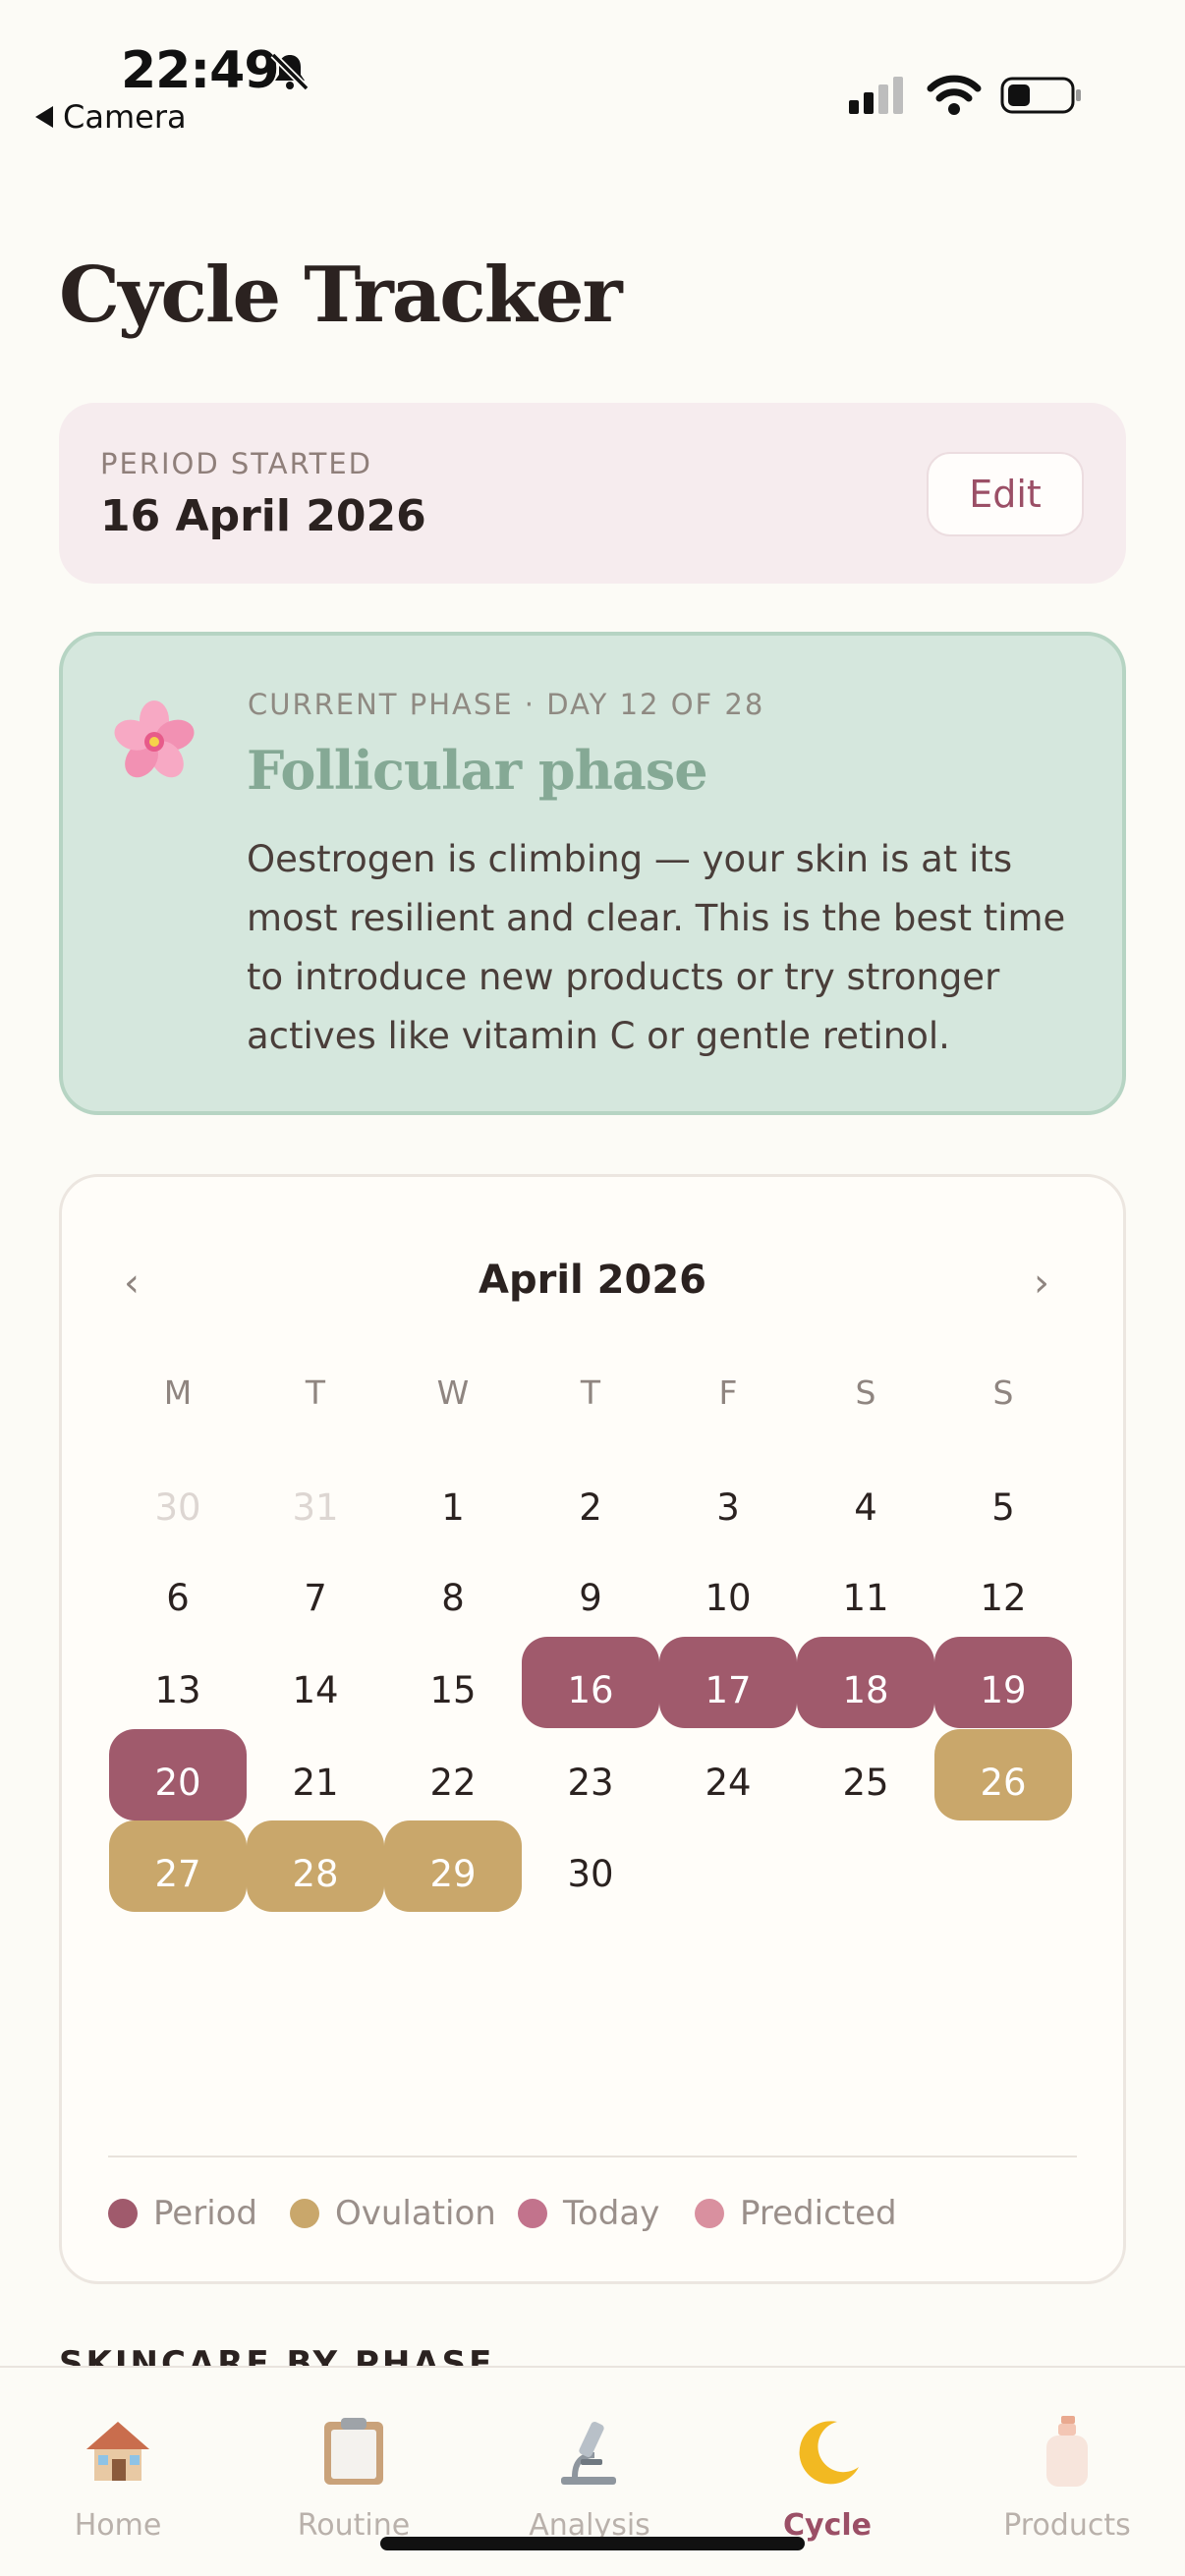 The width and height of the screenshot is (1185, 2576). What do you see at coordinates (354, 2477) in the screenshot?
I see `tab-routine: Routine` at bounding box center [354, 2477].